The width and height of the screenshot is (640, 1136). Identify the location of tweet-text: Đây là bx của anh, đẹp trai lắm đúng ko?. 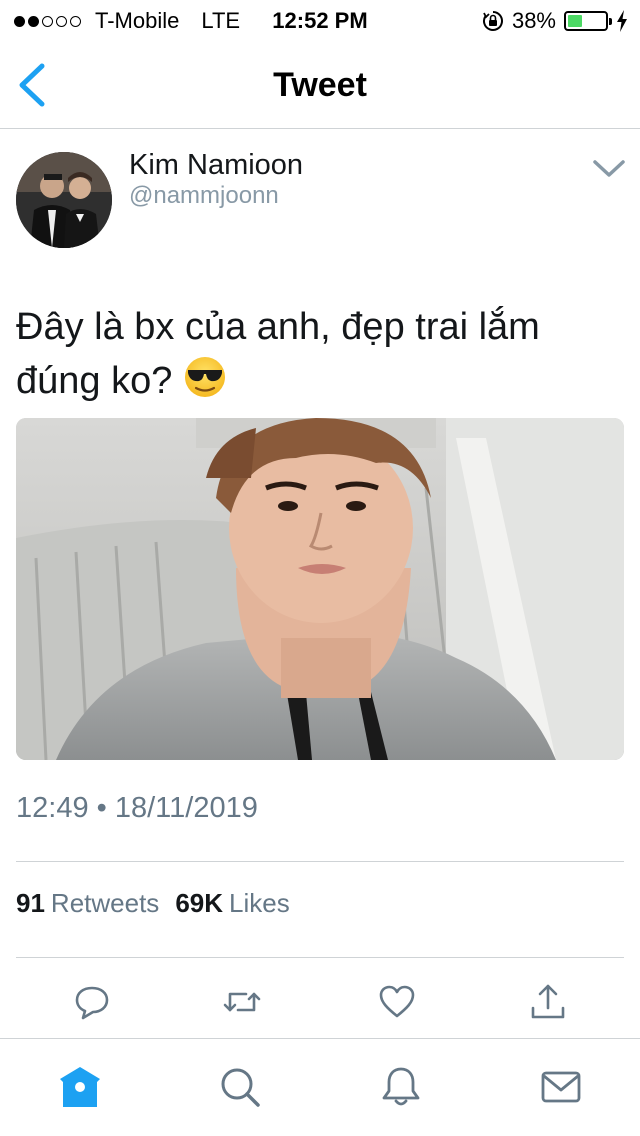
(321, 354).